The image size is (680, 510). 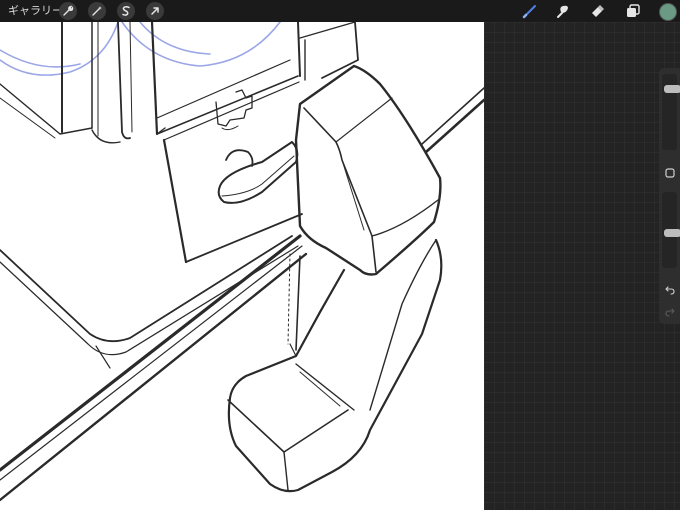 I want to click on brush-size-thumb, so click(x=672, y=88).